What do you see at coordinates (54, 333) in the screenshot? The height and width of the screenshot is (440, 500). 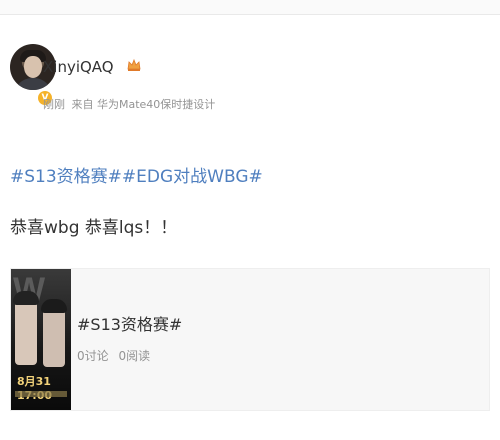 I see `thumbnail-player-right` at bounding box center [54, 333].